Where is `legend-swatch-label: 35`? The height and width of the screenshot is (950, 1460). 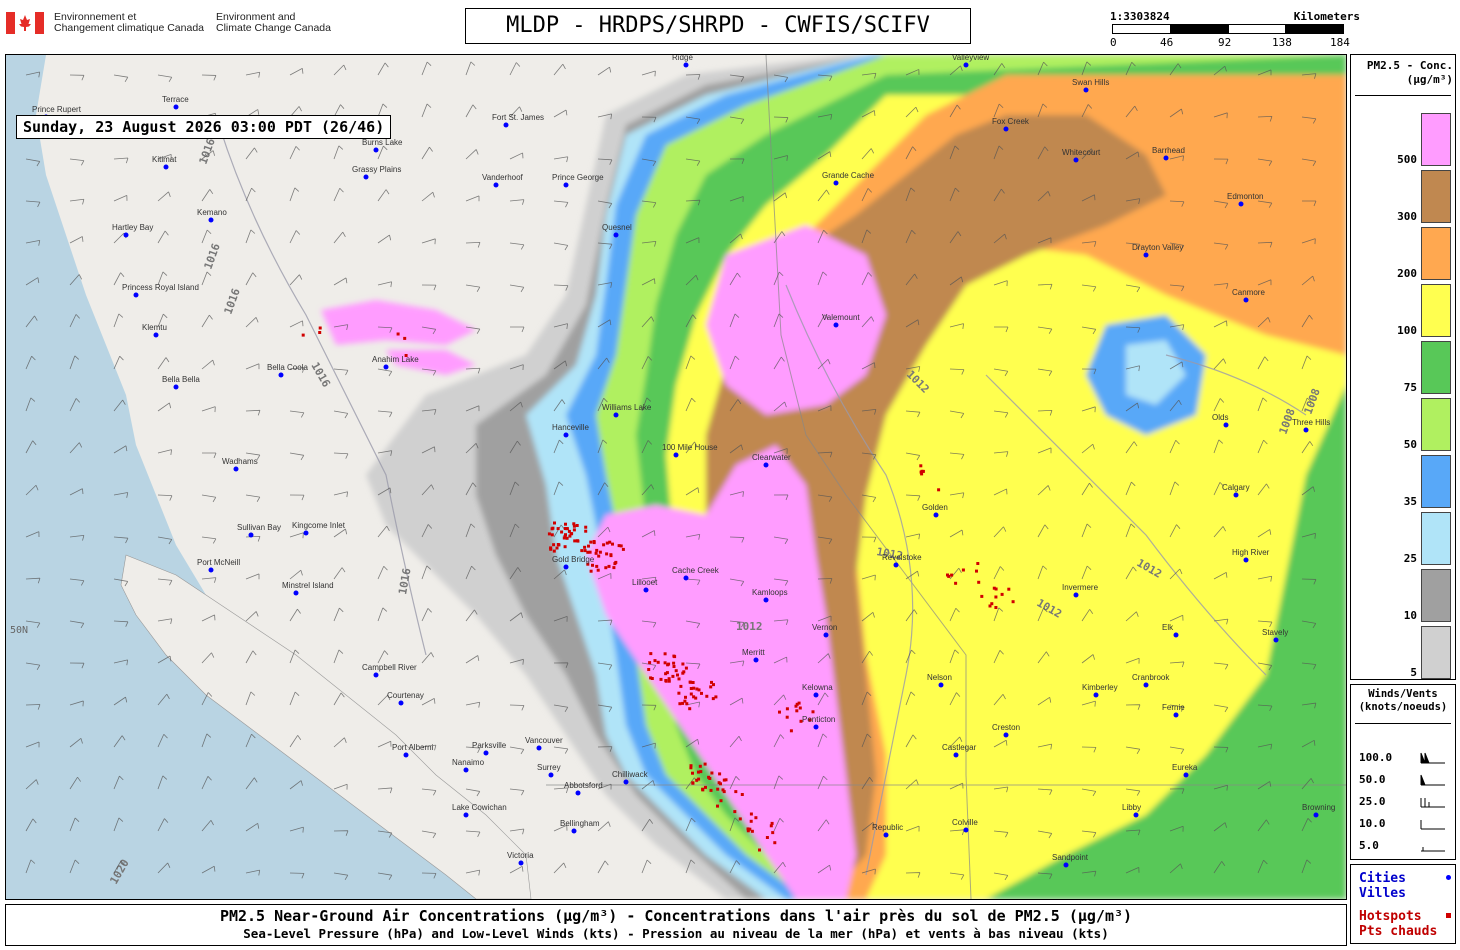
legend-swatch-label: 35 is located at coordinates (1410, 501).